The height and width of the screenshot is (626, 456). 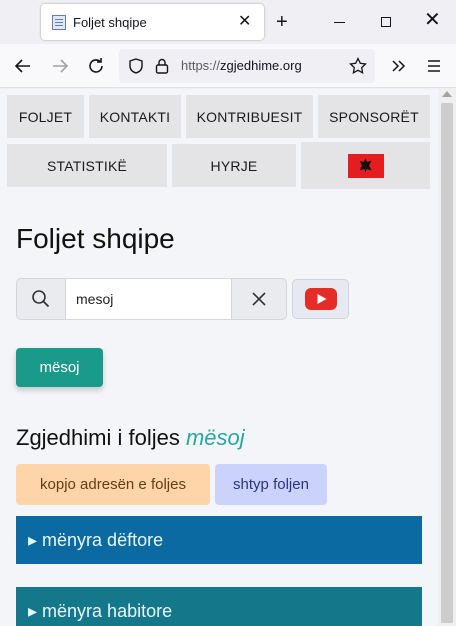 What do you see at coordinates (374, 116) in the screenshot?
I see `menu-sponsoret: SPONSORËT` at bounding box center [374, 116].